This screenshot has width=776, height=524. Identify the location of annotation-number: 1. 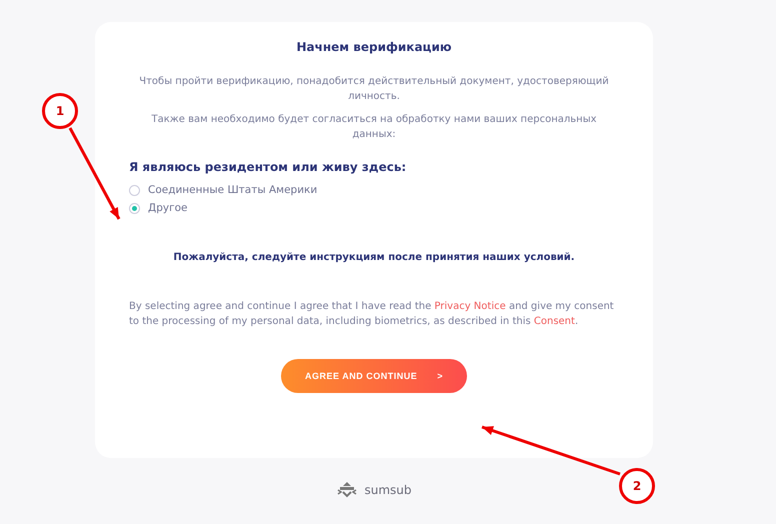
(60, 111).